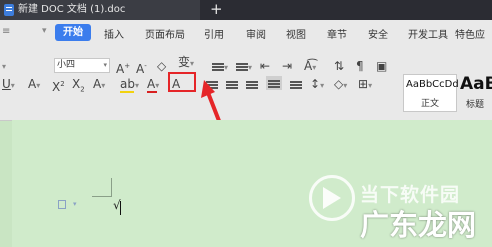 The width and height of the screenshot is (492, 247). Describe the element at coordinates (34, 85) in the screenshot. I see `font-color-outline-icon: A▾` at that location.